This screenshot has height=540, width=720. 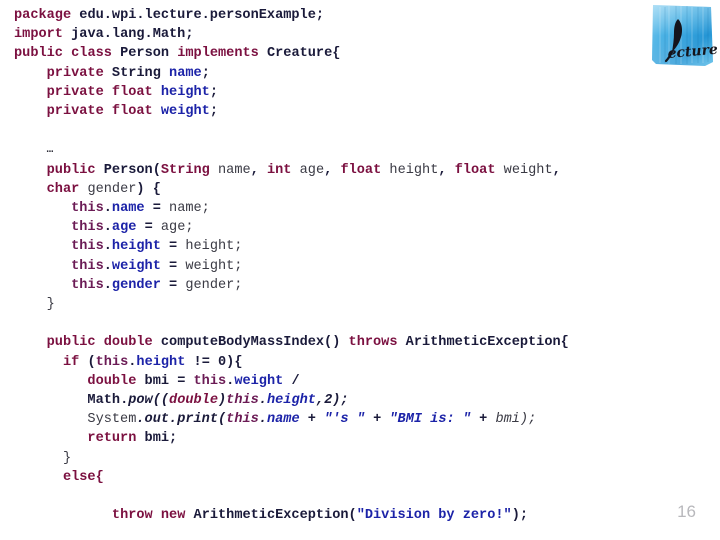 I want to click on code-token: );, so click(x=520, y=516).